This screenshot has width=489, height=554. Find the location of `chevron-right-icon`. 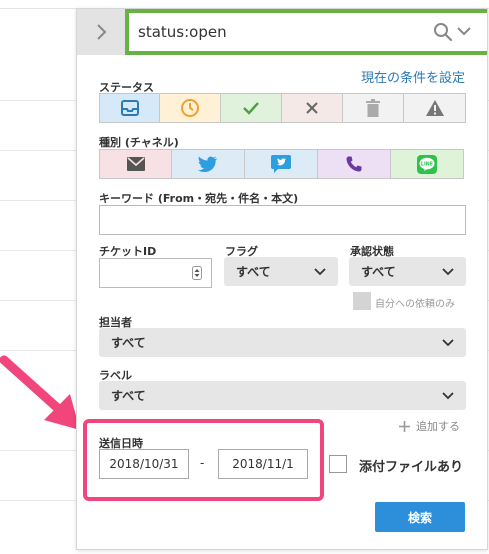

chevron-right-icon is located at coordinates (102, 32).